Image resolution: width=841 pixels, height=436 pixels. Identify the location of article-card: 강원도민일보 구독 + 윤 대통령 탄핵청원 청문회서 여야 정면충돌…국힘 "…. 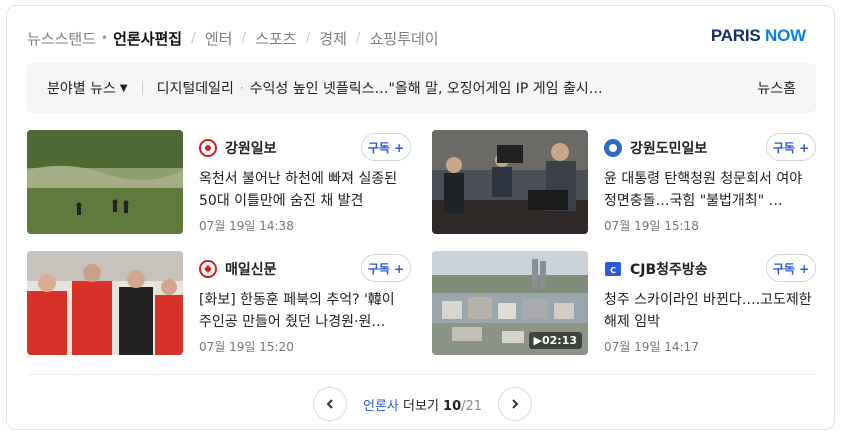
(624, 182).